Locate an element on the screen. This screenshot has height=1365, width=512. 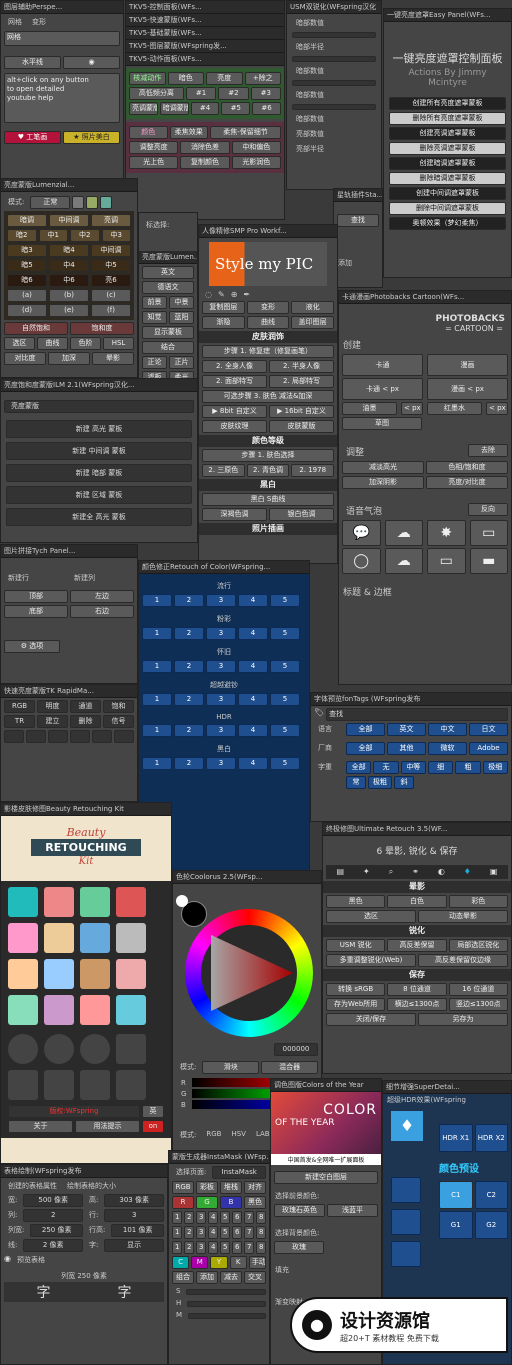
smp-btn: 2. 青色调 is located at coordinates (268, 470).